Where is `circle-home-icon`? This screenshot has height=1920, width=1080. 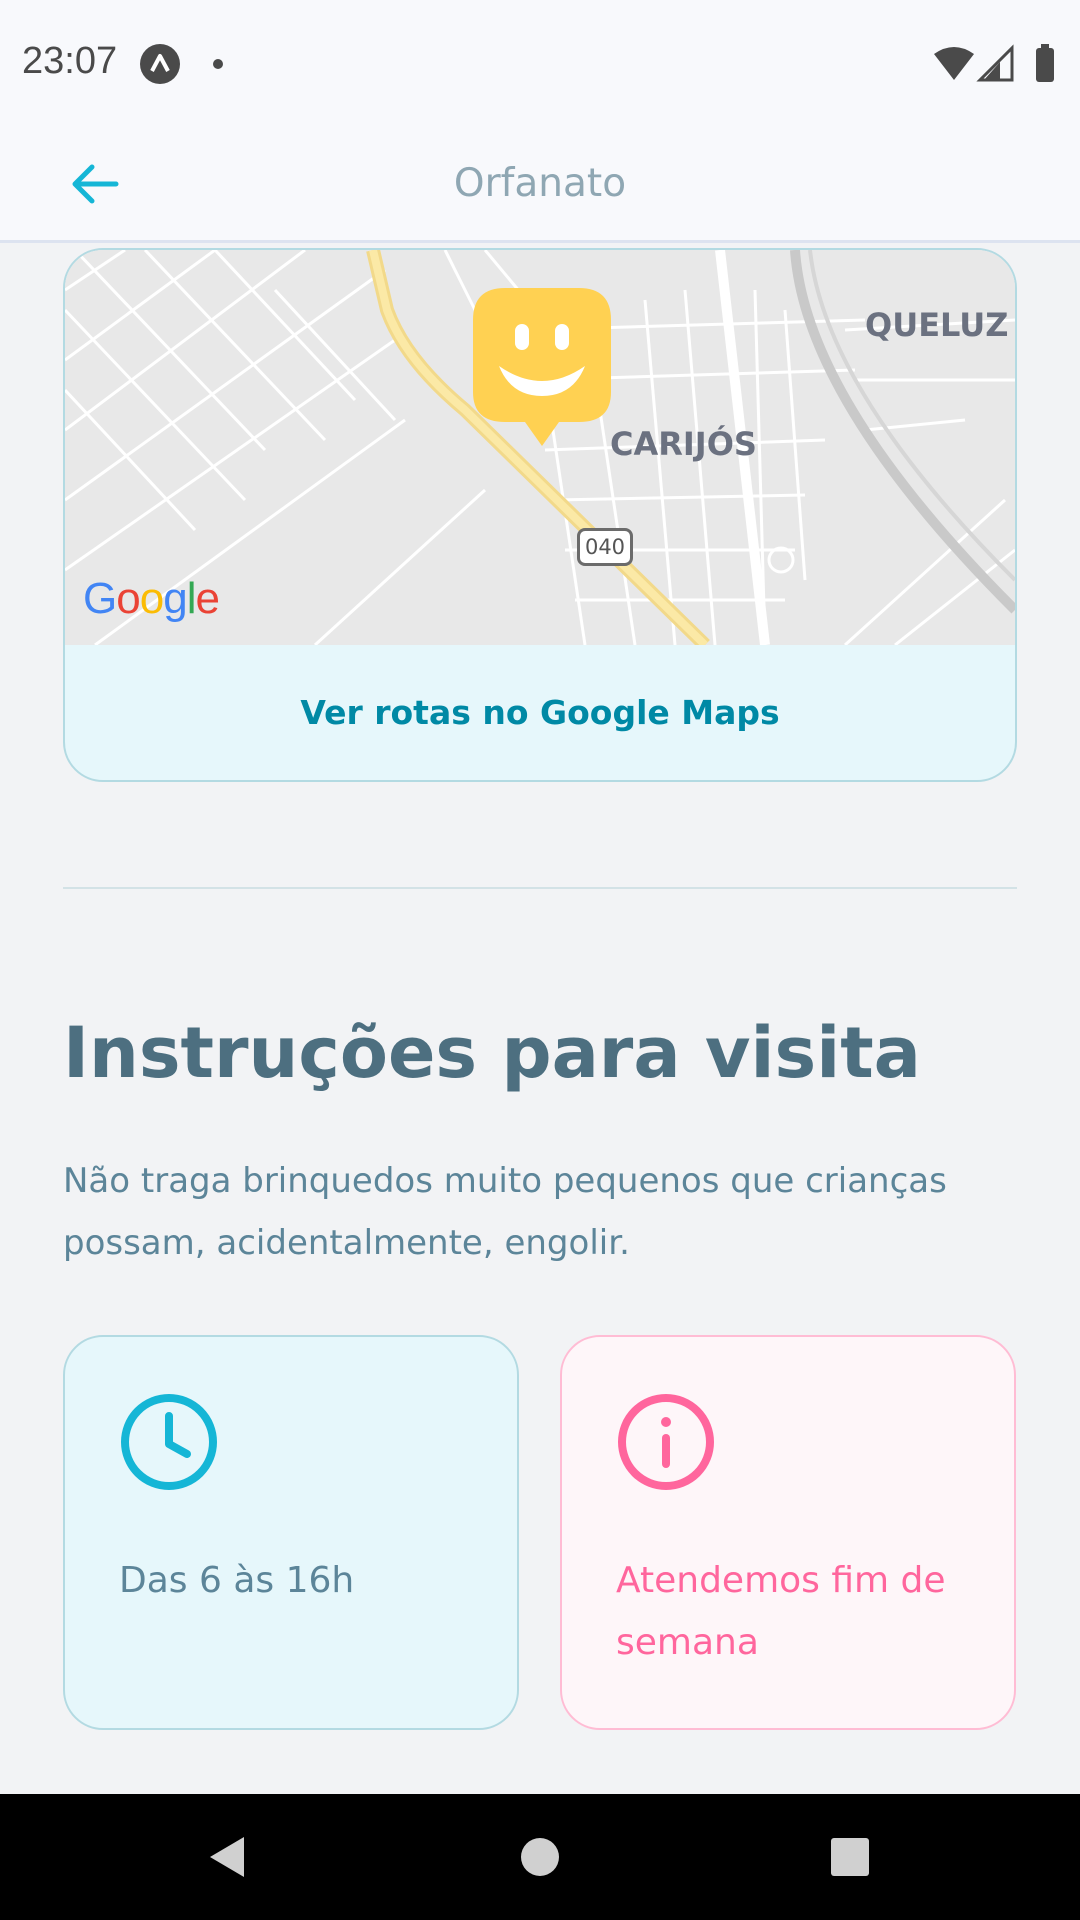 circle-home-icon is located at coordinates (540, 1857).